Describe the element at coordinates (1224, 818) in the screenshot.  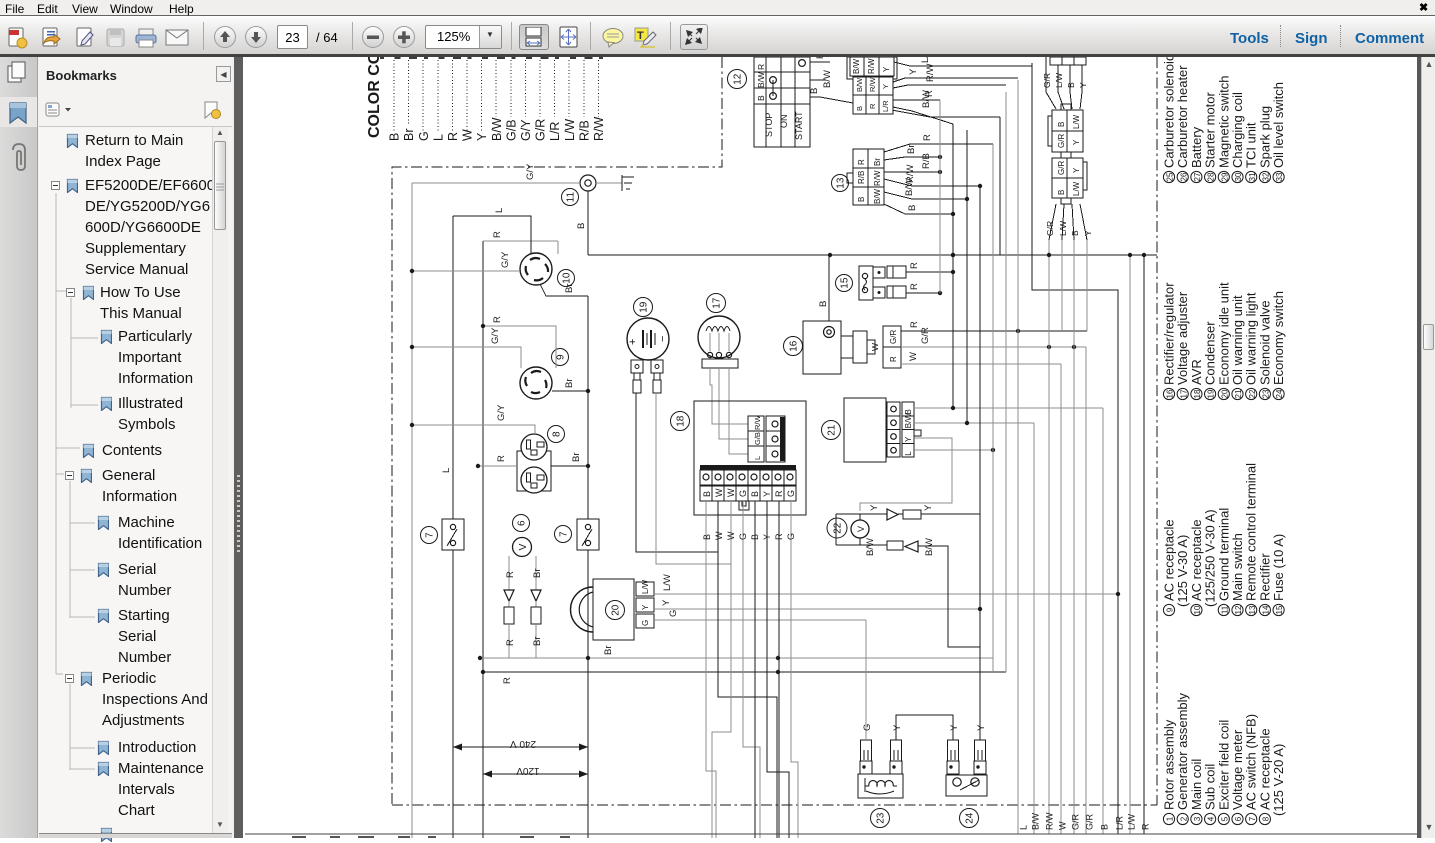
I see `svg-text: 5` at that location.